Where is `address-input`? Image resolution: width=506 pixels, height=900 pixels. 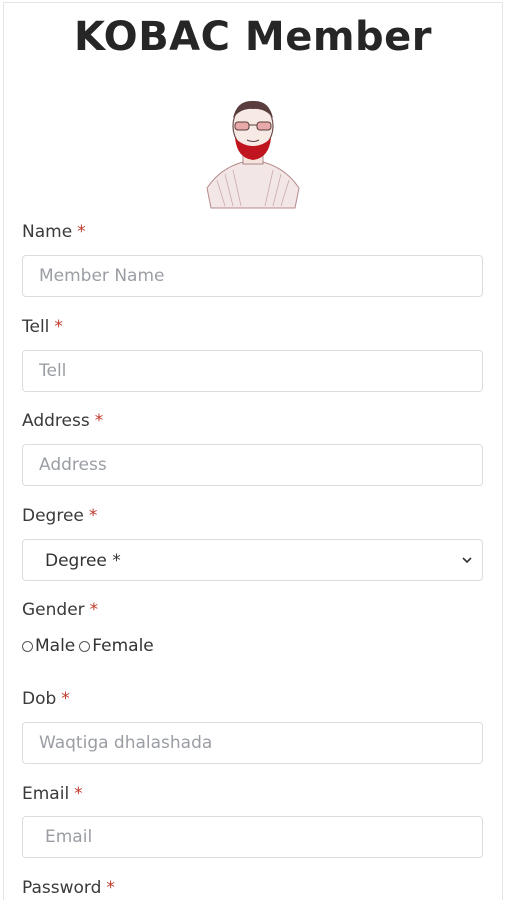
address-input is located at coordinates (252, 465).